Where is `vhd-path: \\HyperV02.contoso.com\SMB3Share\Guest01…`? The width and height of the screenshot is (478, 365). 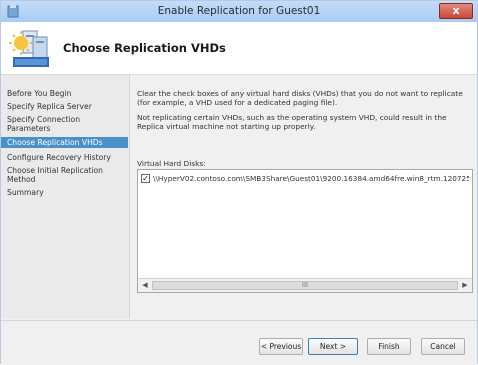 vhd-path: \\HyperV02.contoso.com\SMB3Share\Guest01… is located at coordinates (311, 178).